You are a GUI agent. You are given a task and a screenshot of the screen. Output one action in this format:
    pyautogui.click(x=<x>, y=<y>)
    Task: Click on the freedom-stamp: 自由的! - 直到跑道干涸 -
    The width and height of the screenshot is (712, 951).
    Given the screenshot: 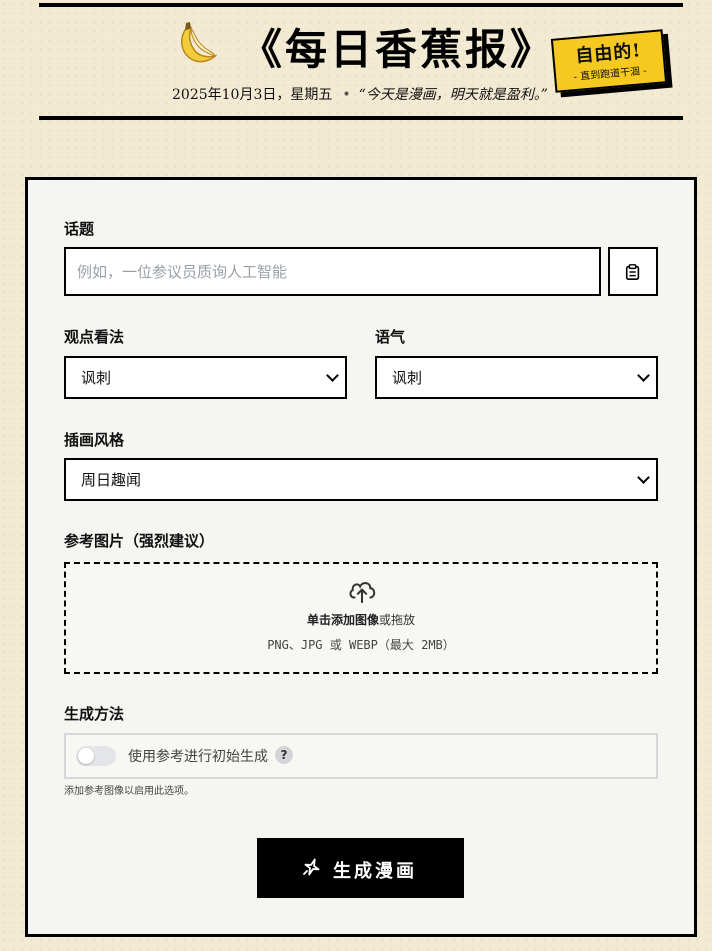 What is the action you would take?
    pyautogui.click(x=611, y=63)
    